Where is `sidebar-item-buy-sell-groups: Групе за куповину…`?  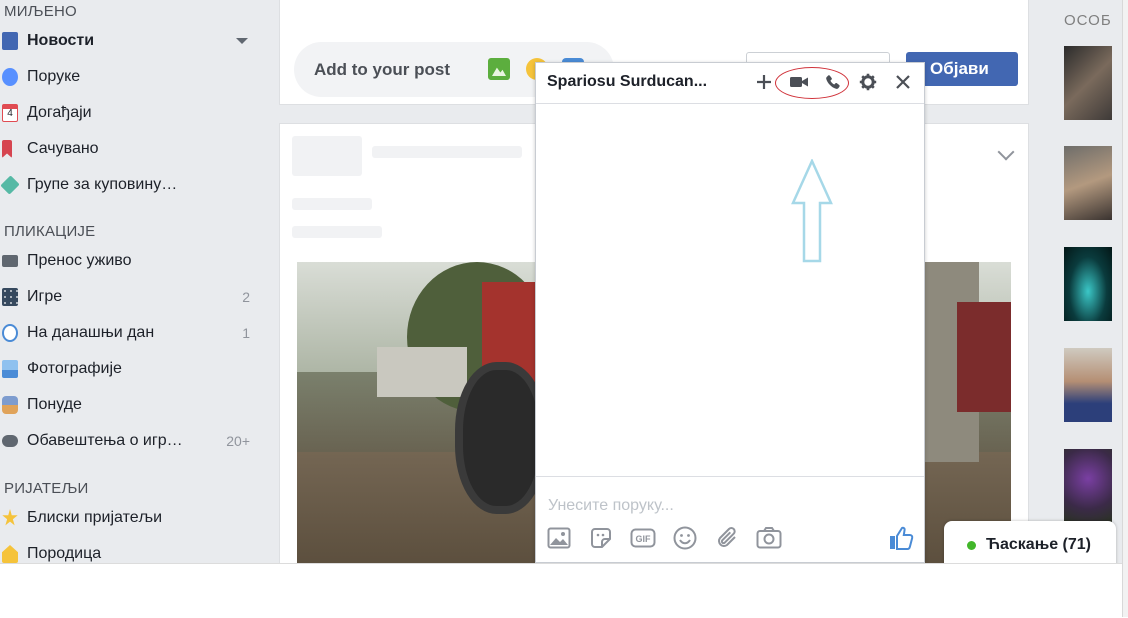
sidebar-item-buy-sell-groups: Групе за куповину… is located at coordinates (131, 185).